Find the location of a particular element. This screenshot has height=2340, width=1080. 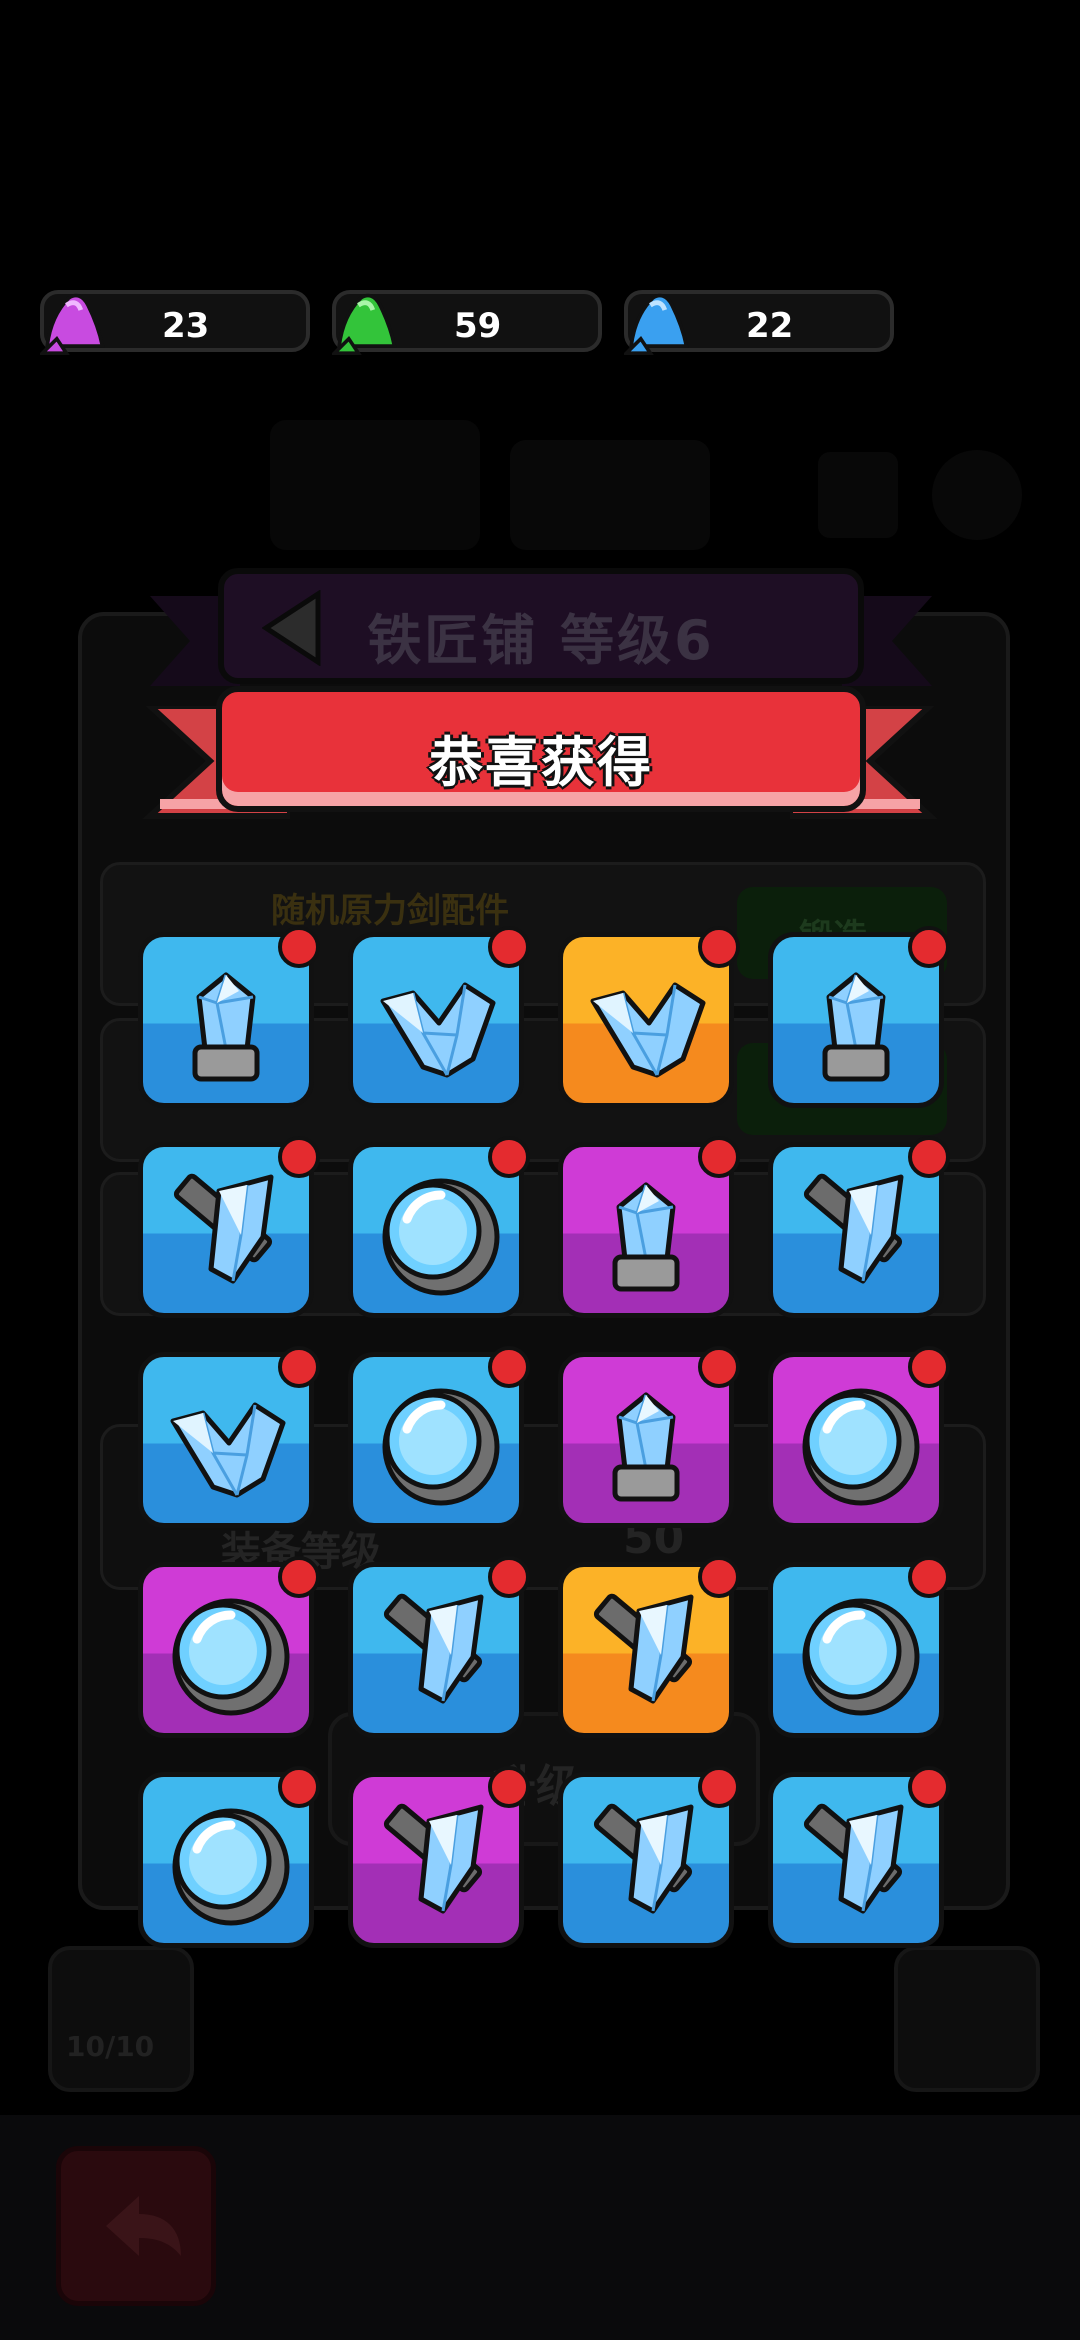

resource-green: 59 is located at coordinates (467, 322).